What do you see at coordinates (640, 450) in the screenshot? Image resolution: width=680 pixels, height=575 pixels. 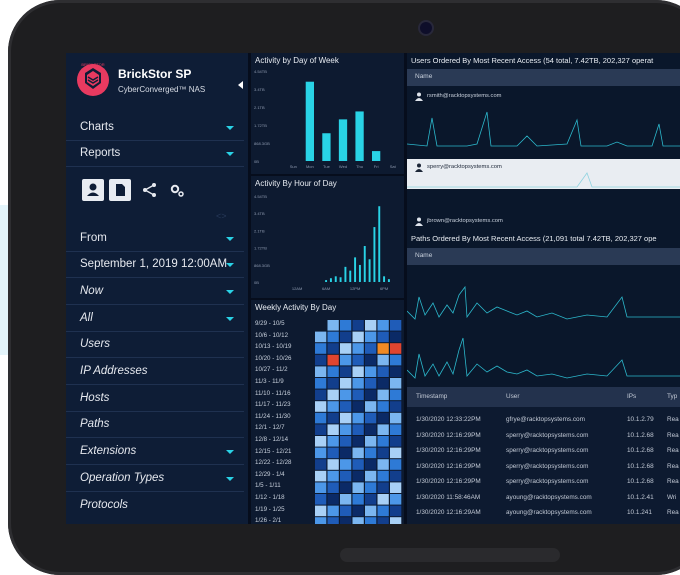 I see `cell-ip: 10.1.2.68` at bounding box center [640, 450].